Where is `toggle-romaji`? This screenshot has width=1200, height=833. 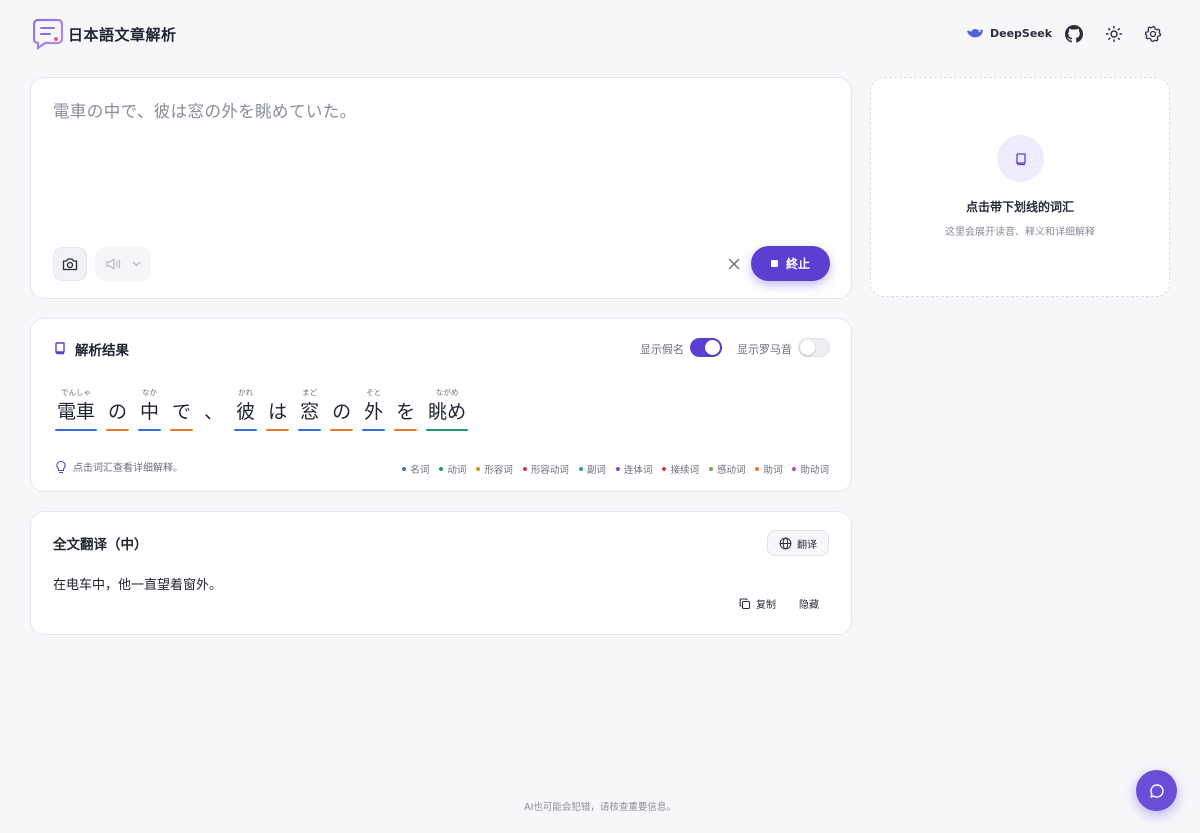
toggle-romaji is located at coordinates (814, 347).